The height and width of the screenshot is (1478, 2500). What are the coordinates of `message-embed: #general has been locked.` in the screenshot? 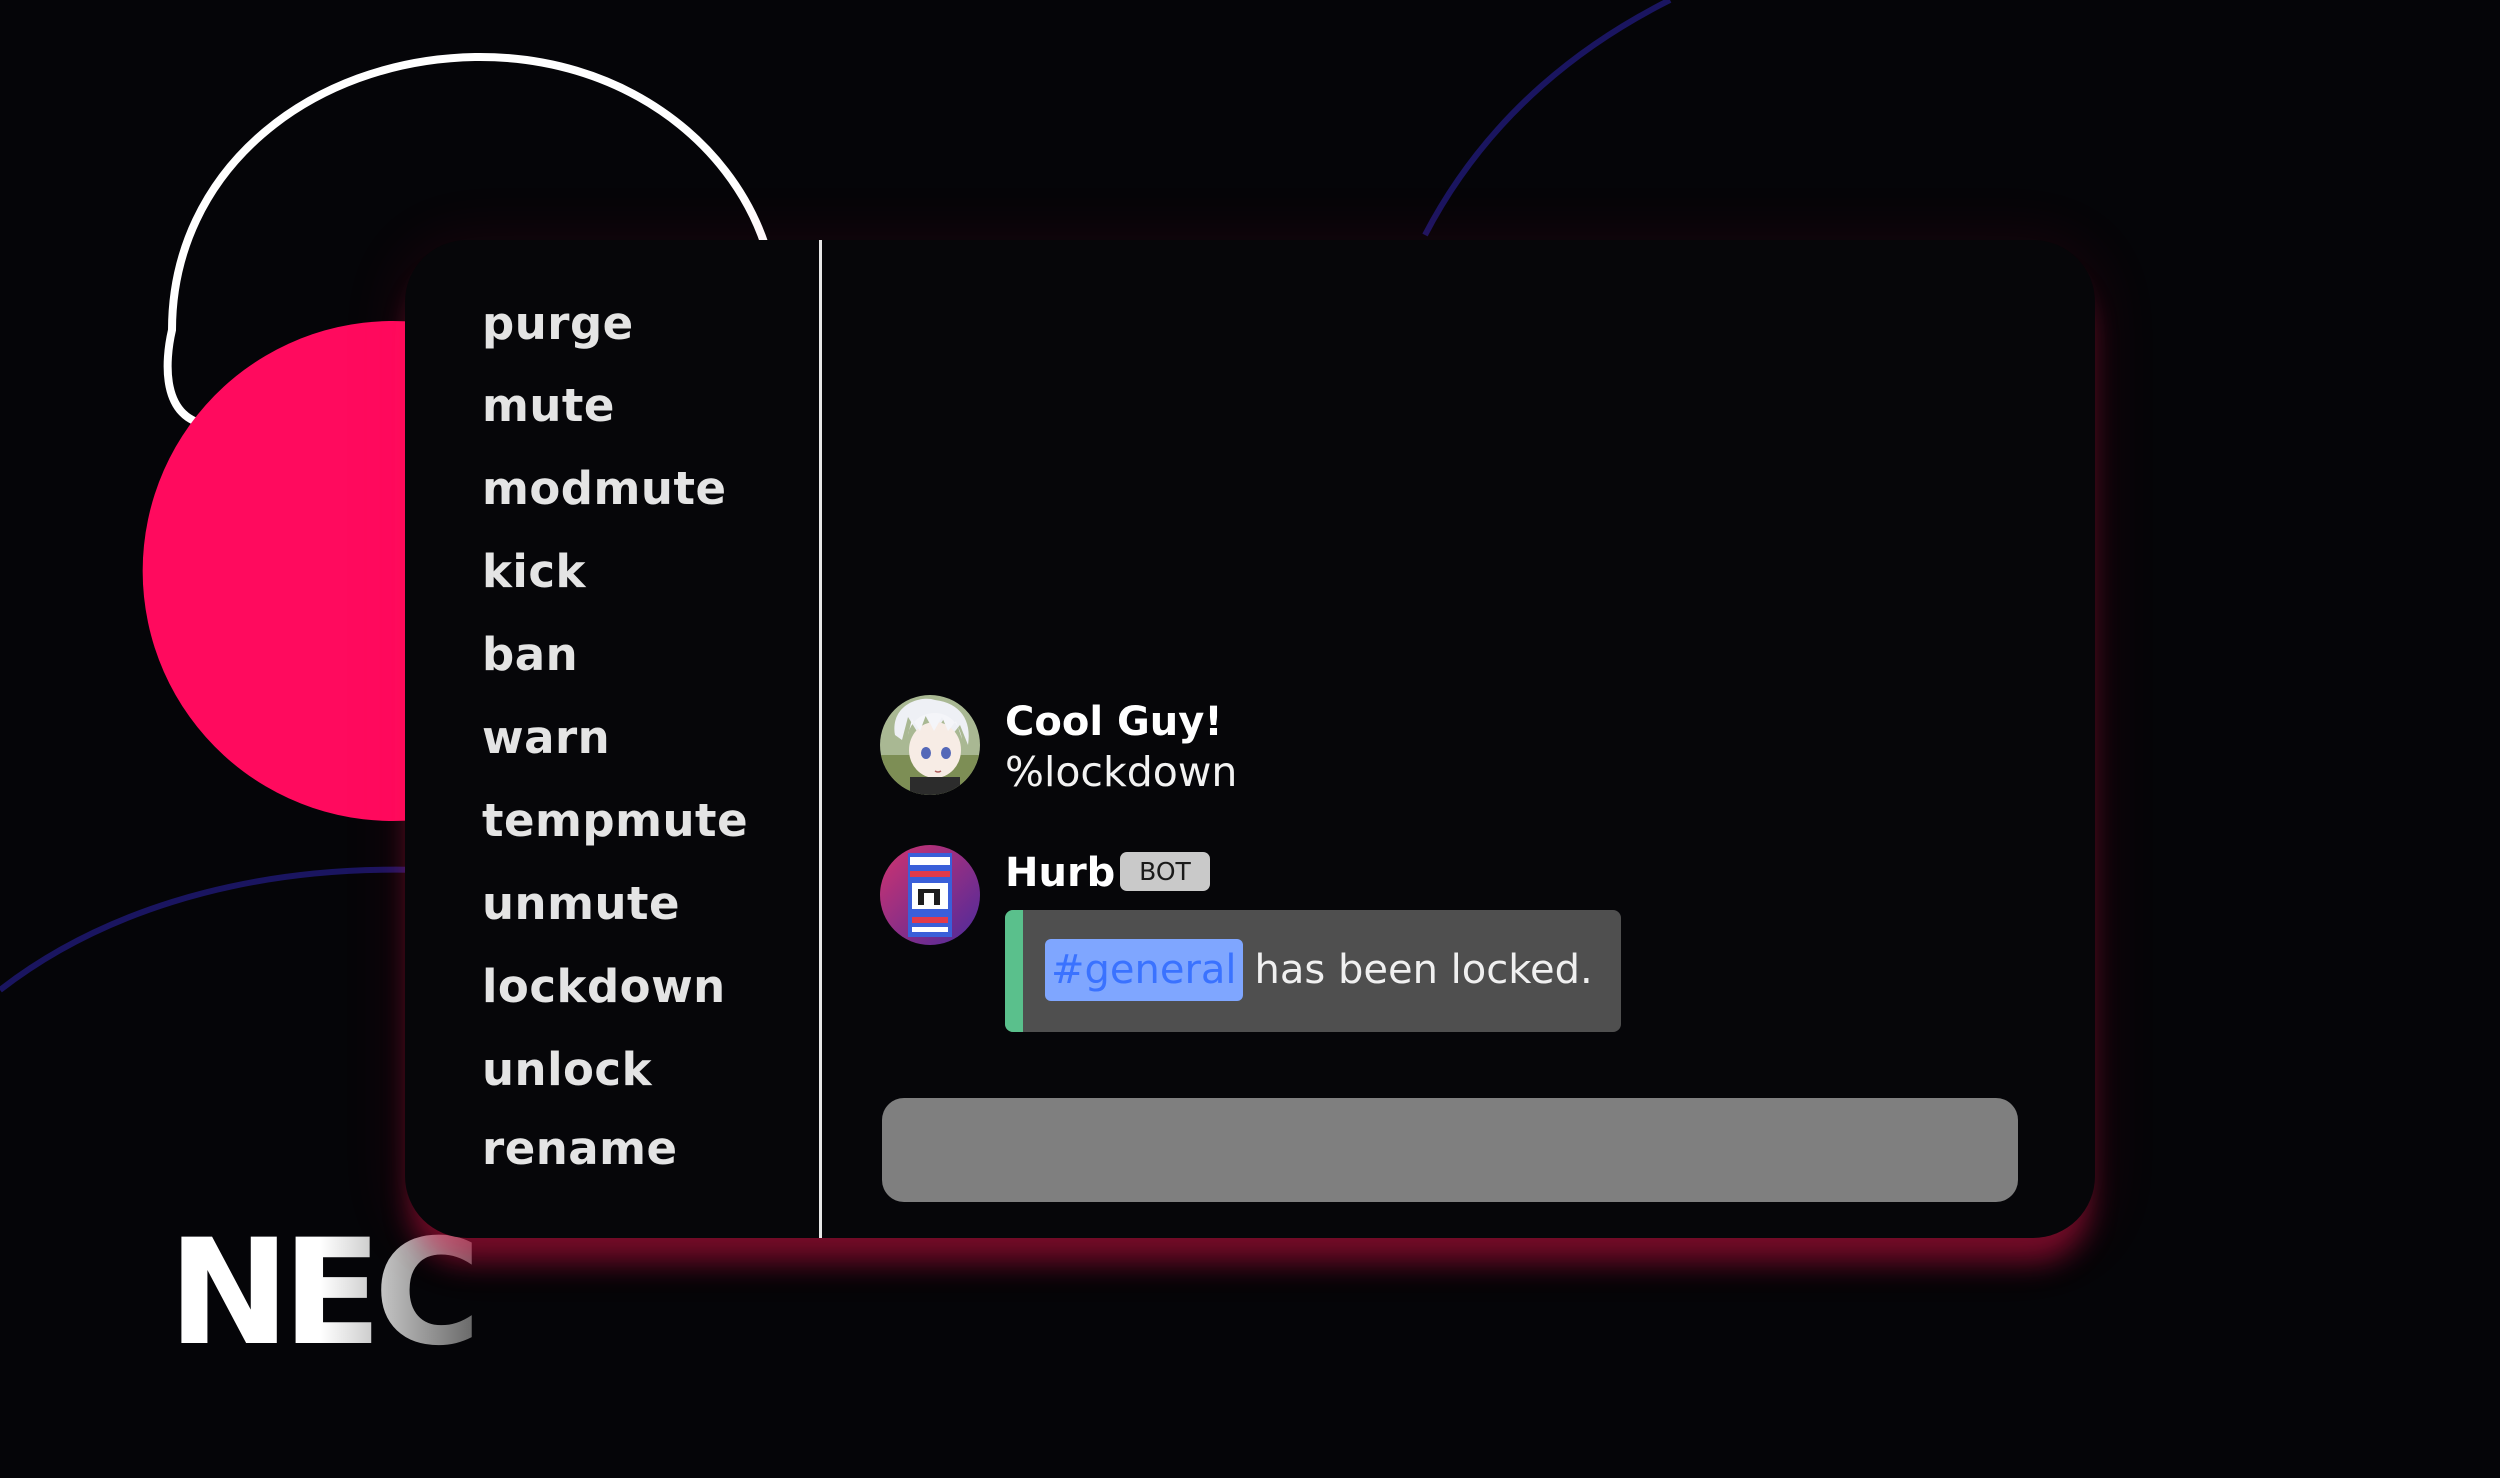 It's located at (1313, 971).